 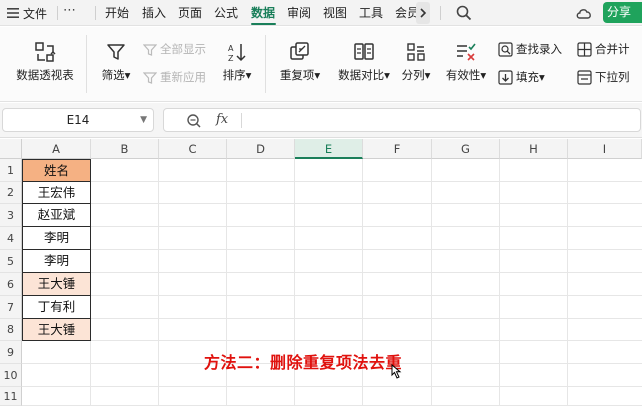 I want to click on dropdown-list-label: 下拉列, so click(x=612, y=77).